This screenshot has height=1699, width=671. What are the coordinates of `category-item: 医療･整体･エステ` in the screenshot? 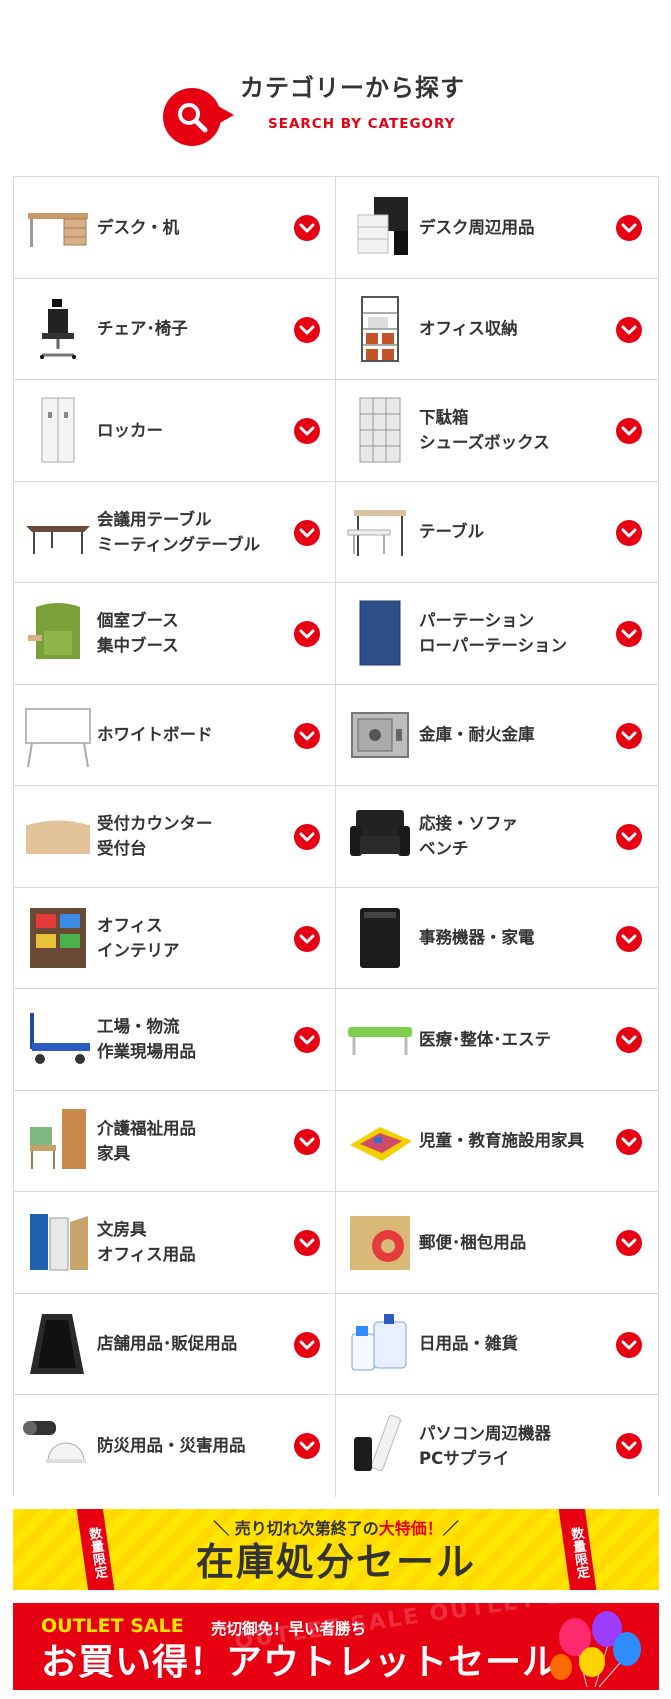 It's located at (497, 1040).